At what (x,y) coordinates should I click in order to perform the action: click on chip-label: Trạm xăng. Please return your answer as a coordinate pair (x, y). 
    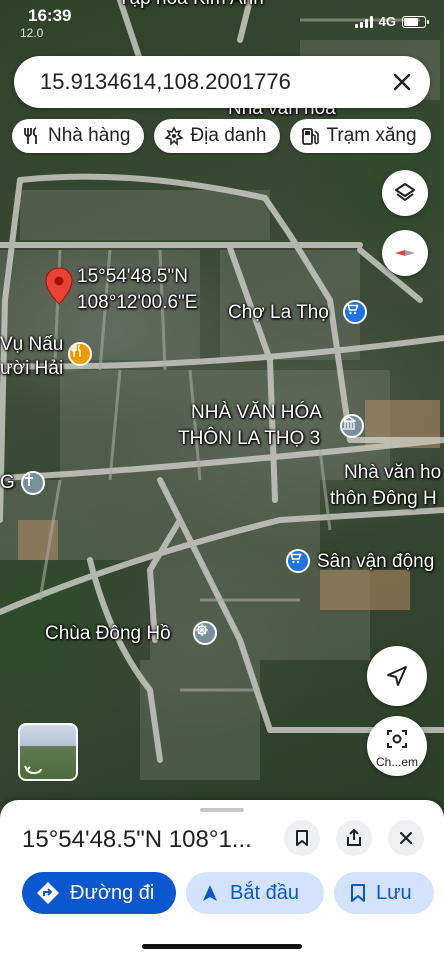
    Looking at the image, I should click on (371, 135).